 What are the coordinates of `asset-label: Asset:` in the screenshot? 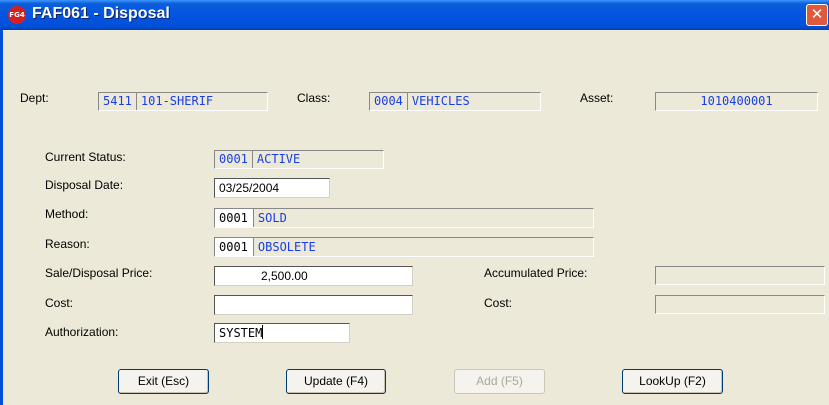 It's located at (597, 98).